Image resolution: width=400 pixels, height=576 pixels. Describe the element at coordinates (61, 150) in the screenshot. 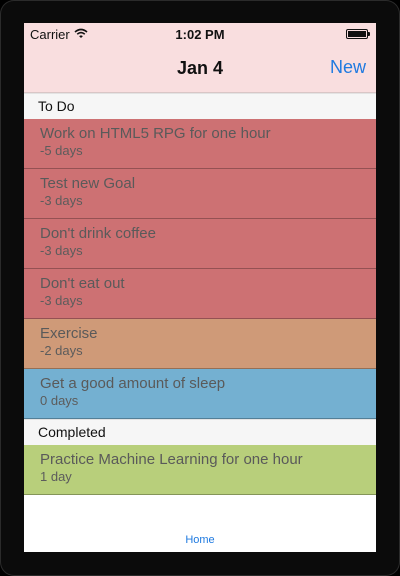

I see `list-item-subtitle: -5 days` at that location.